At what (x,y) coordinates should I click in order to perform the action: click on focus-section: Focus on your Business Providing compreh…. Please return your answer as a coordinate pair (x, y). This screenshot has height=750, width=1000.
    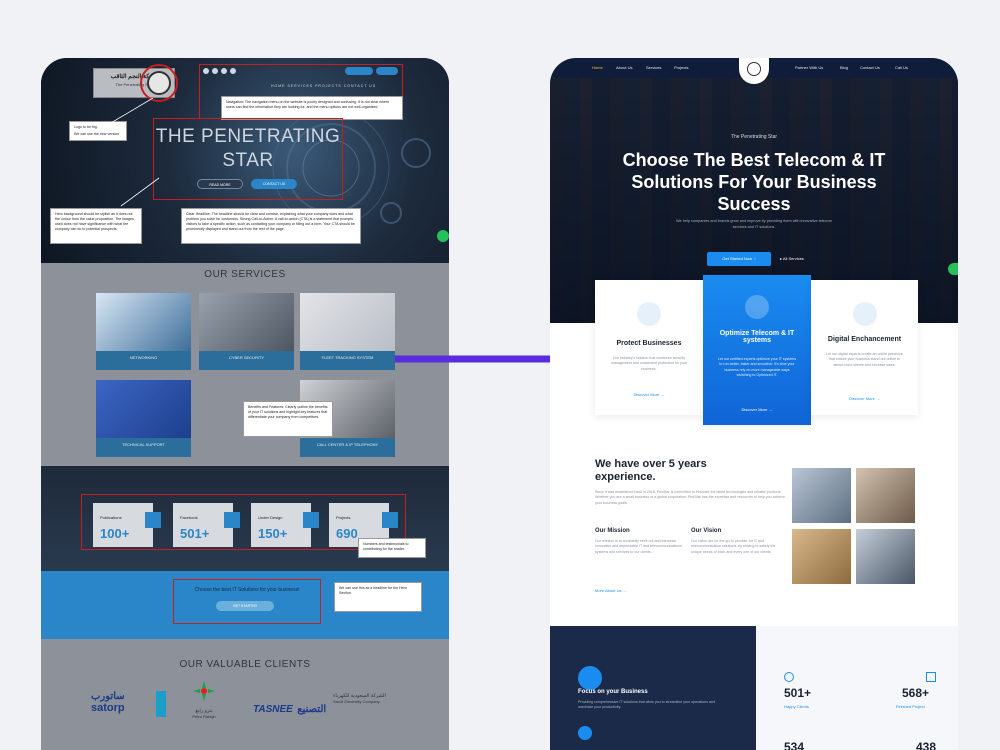
    Looking at the image, I should click on (653, 688).